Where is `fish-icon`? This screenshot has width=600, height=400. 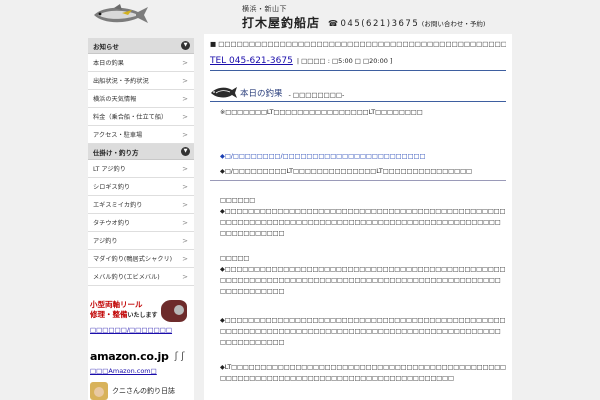 fish-icon is located at coordinates (224, 92).